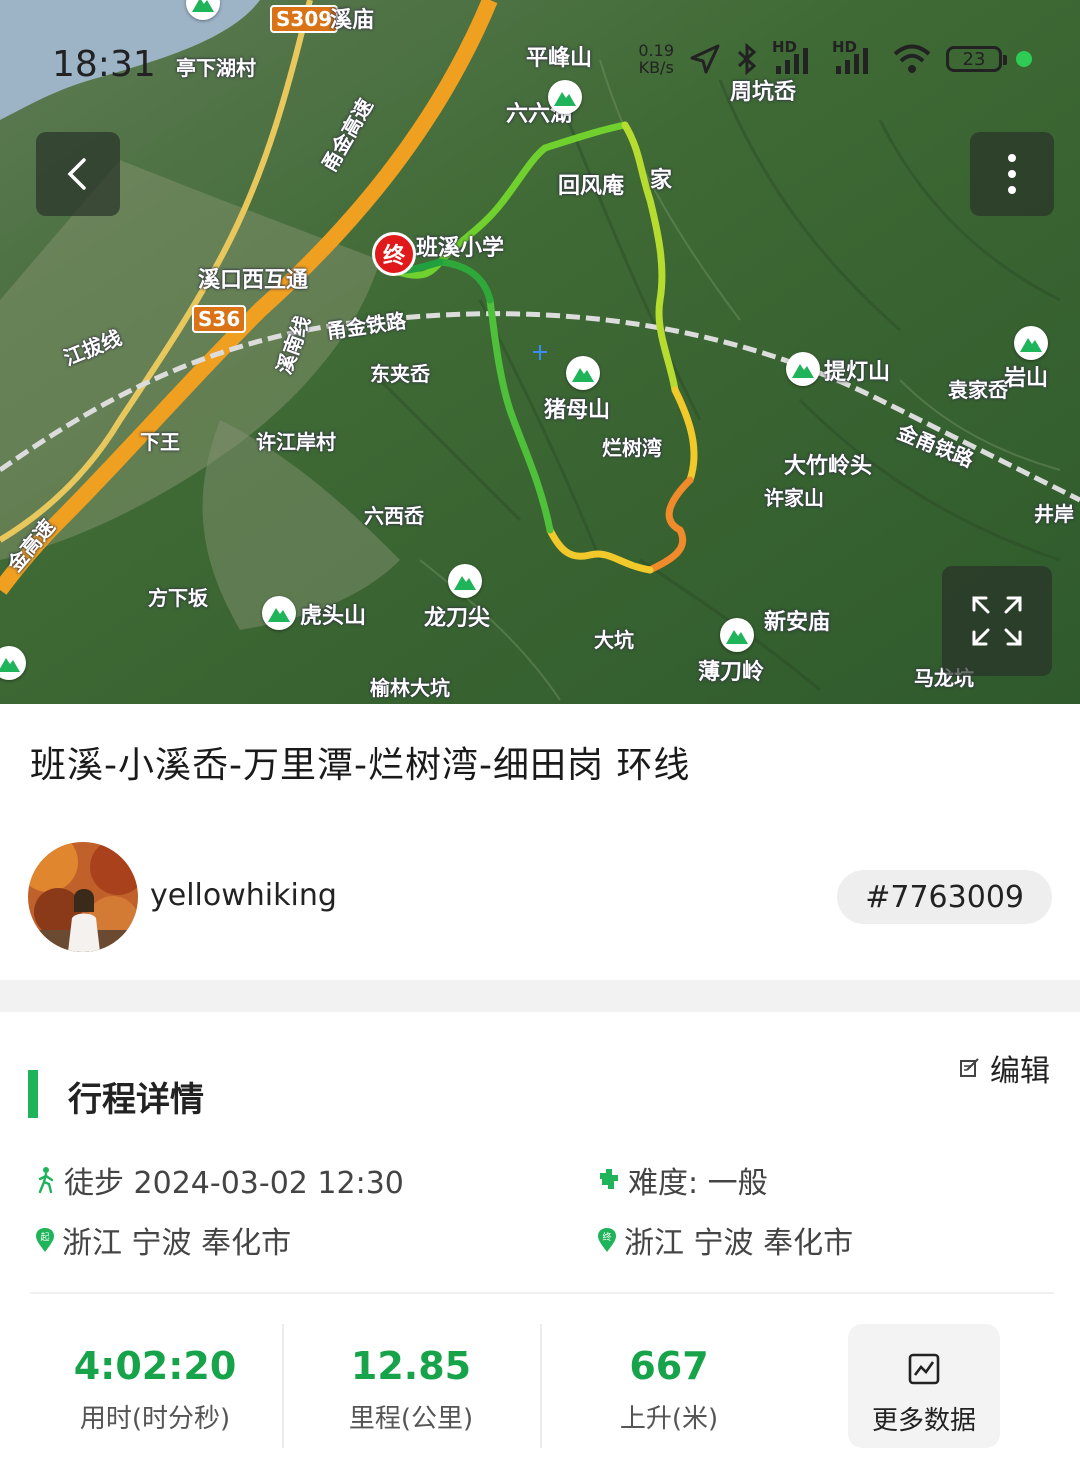  Describe the element at coordinates (296, 442) in the screenshot. I see `map-label: 许江岸村` at that location.